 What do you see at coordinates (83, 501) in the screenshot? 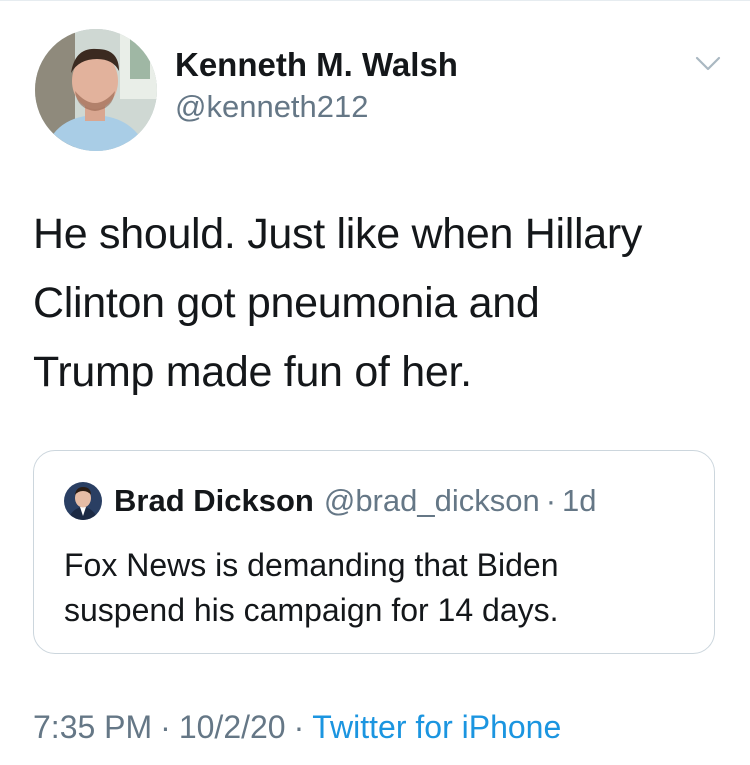
I see `quoted-author-avatar` at bounding box center [83, 501].